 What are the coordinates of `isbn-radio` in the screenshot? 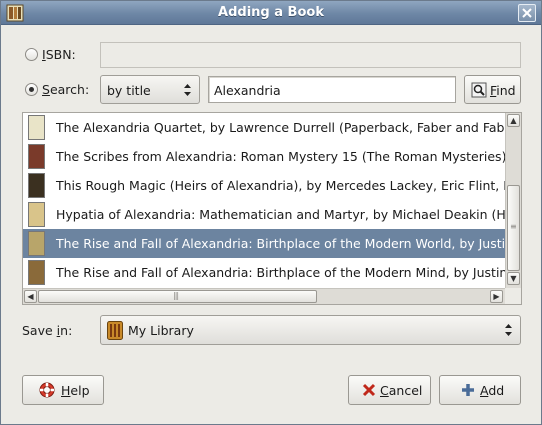 It's located at (31, 54).